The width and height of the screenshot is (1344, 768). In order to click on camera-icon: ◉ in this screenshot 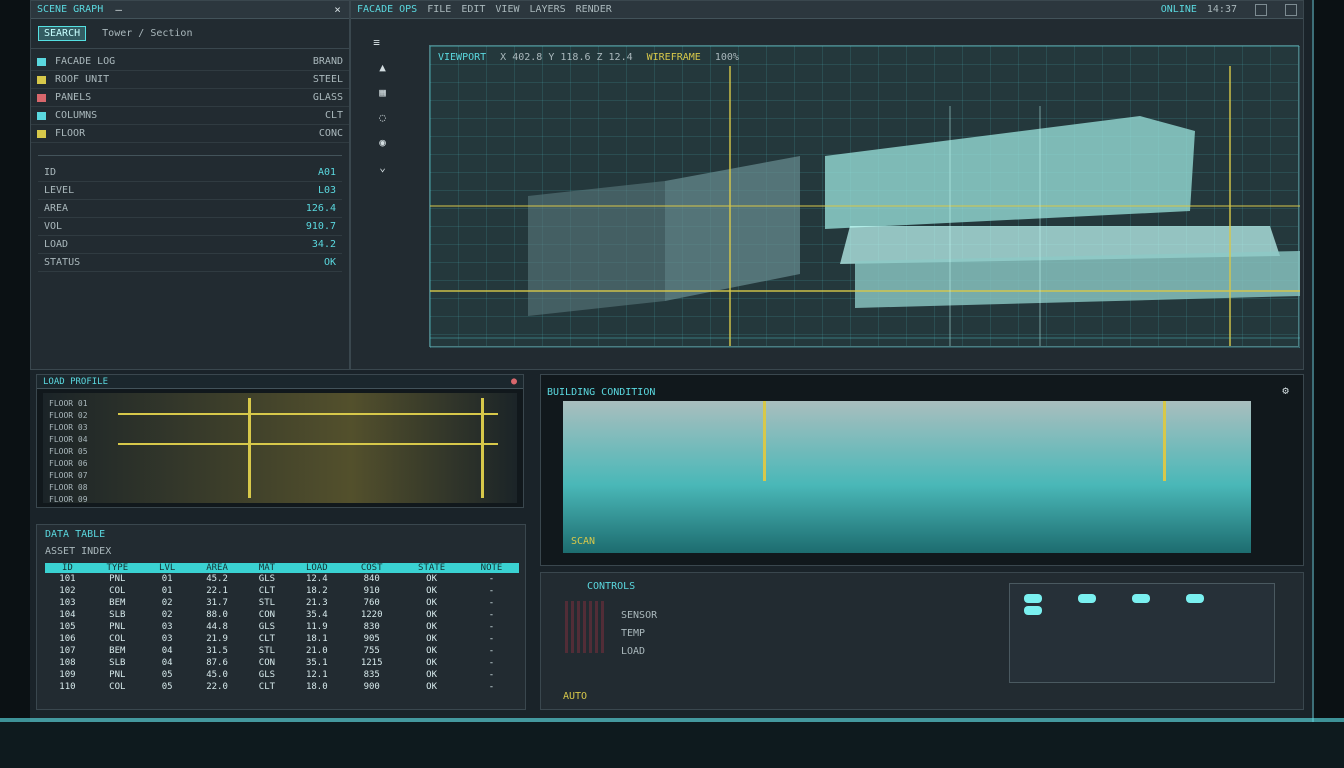, I will do `click(382, 142)`.